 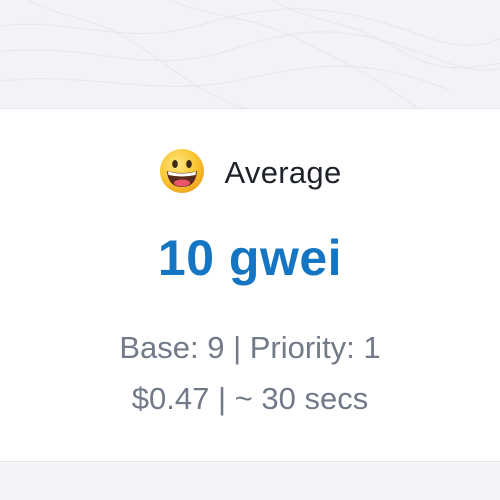 I want to click on card-header: Average, so click(x=250, y=171).